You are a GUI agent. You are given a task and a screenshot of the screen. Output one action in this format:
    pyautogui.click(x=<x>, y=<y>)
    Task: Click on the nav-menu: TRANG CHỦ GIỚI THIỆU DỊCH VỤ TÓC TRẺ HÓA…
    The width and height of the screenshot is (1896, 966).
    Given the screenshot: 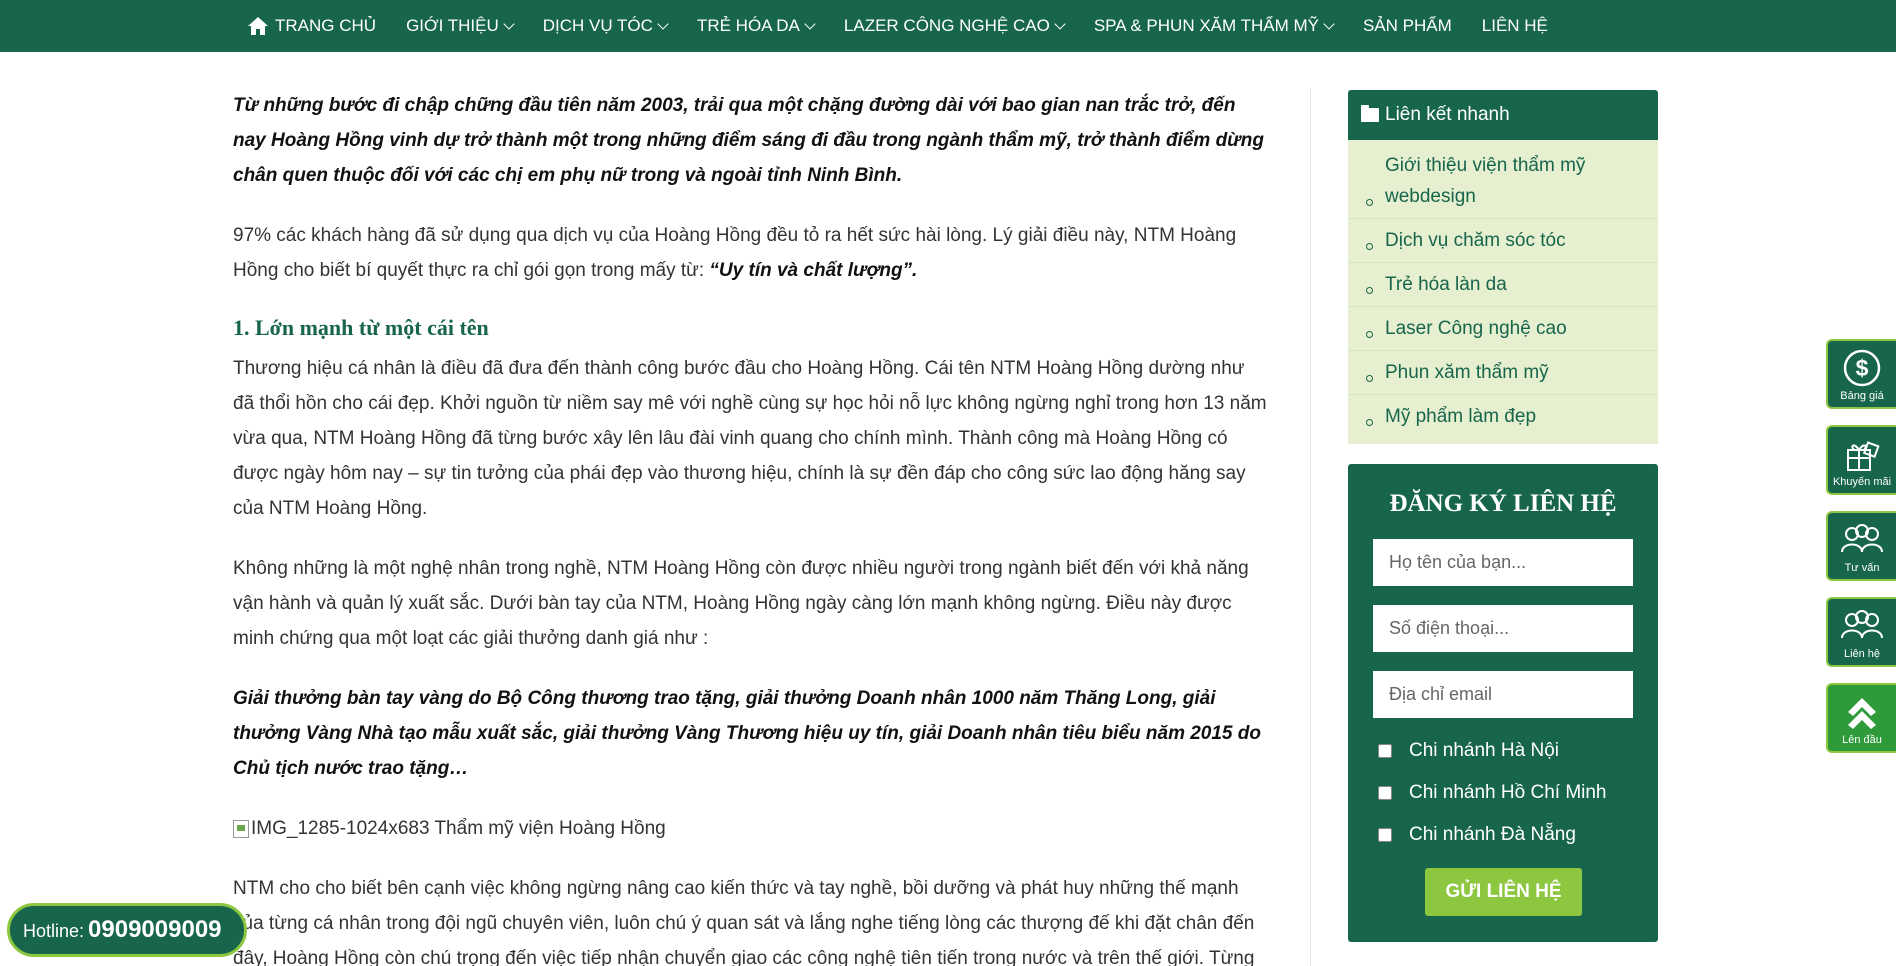 What is the action you would take?
    pyautogui.click(x=912, y=26)
    